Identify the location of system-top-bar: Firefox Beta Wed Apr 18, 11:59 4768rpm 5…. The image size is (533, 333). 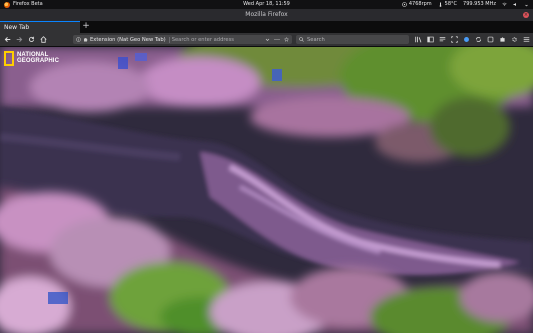
(266, 4).